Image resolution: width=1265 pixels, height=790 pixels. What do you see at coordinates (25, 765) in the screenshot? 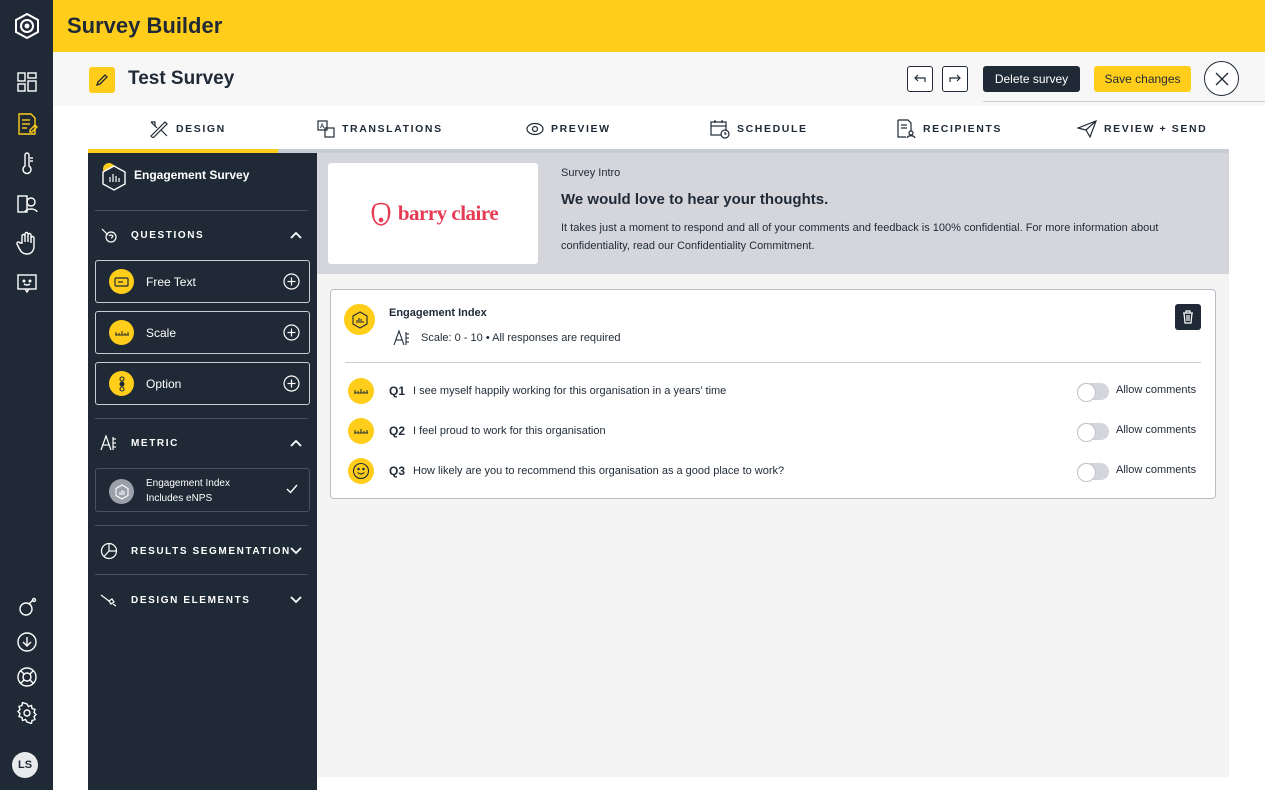
I see `avatar: LS` at bounding box center [25, 765].